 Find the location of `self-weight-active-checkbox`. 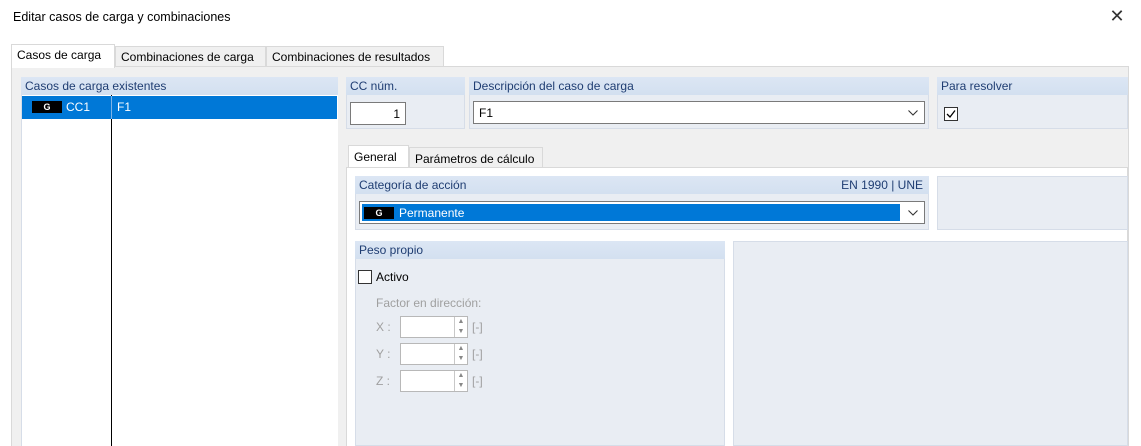

self-weight-active-checkbox is located at coordinates (365, 277).